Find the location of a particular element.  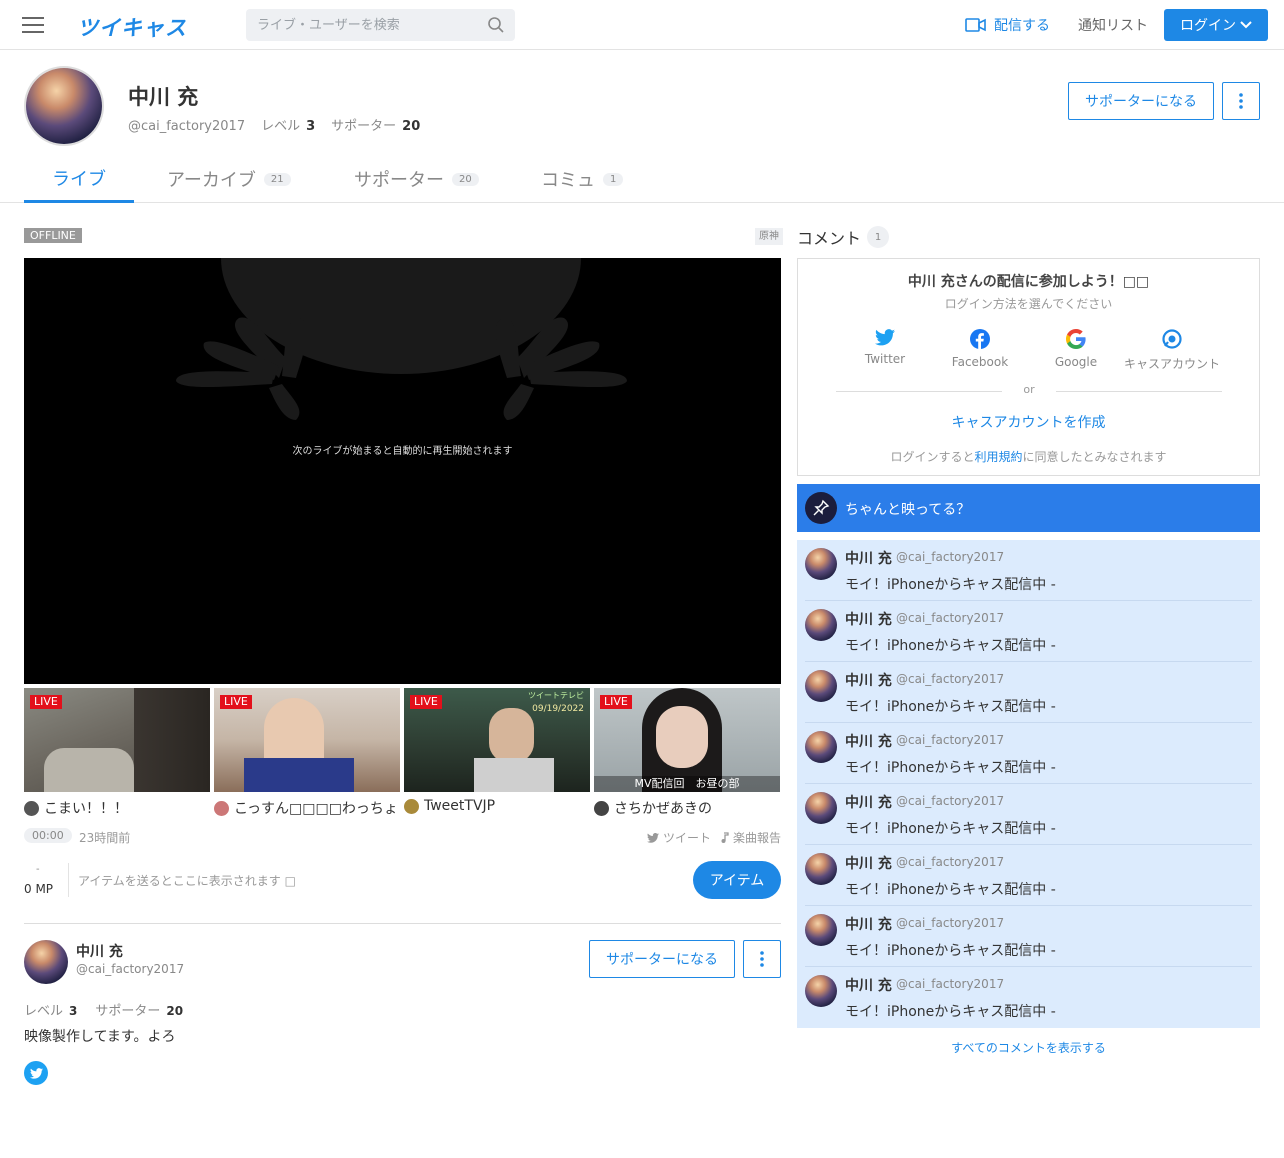

login-label: ログイン is located at coordinates (1208, 26).